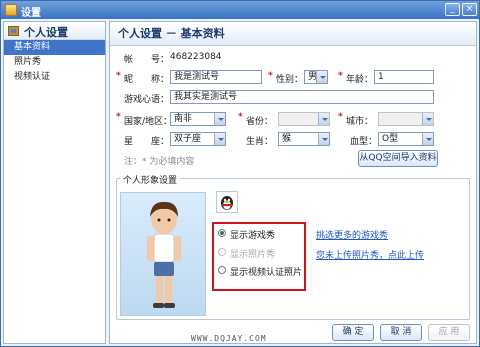 The width and height of the screenshot is (480, 347). Describe the element at coordinates (196, 57) in the screenshot. I see `account-value: 468223084` at that location.